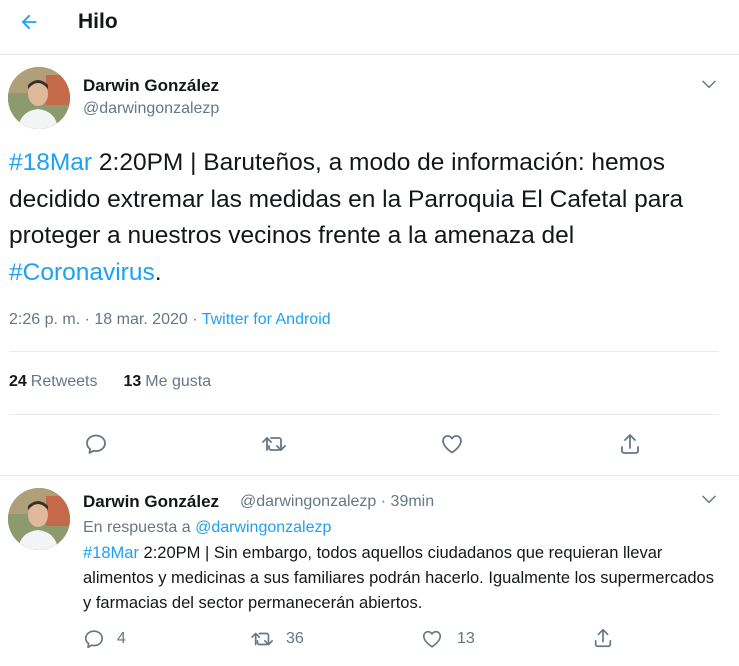  I want to click on back-button, so click(29, 22).